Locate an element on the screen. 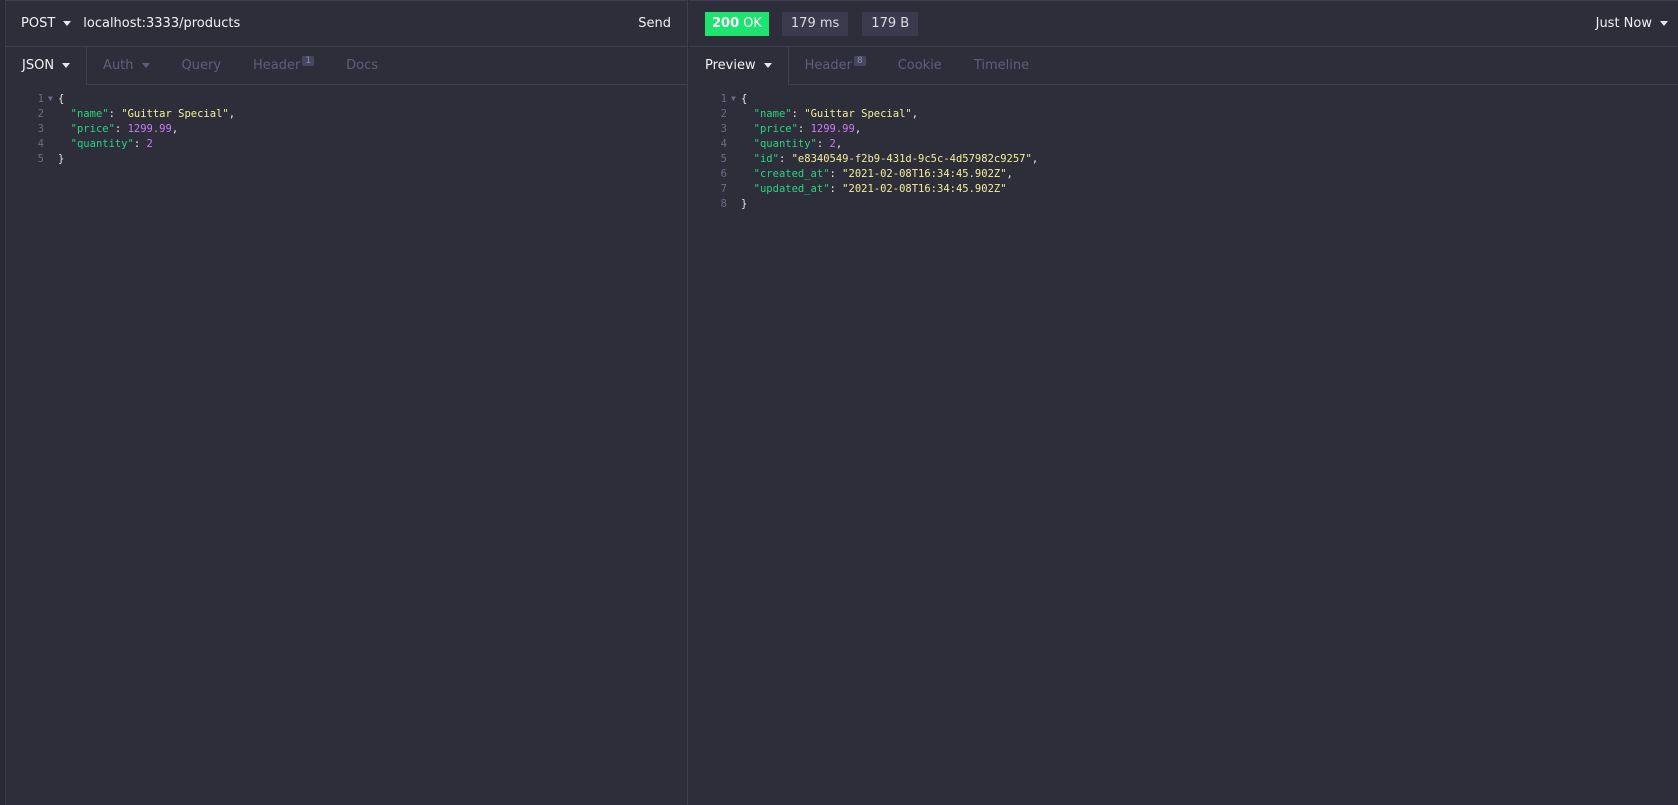 The image size is (1678, 805). tab-cookie: Cookie is located at coordinates (920, 65).